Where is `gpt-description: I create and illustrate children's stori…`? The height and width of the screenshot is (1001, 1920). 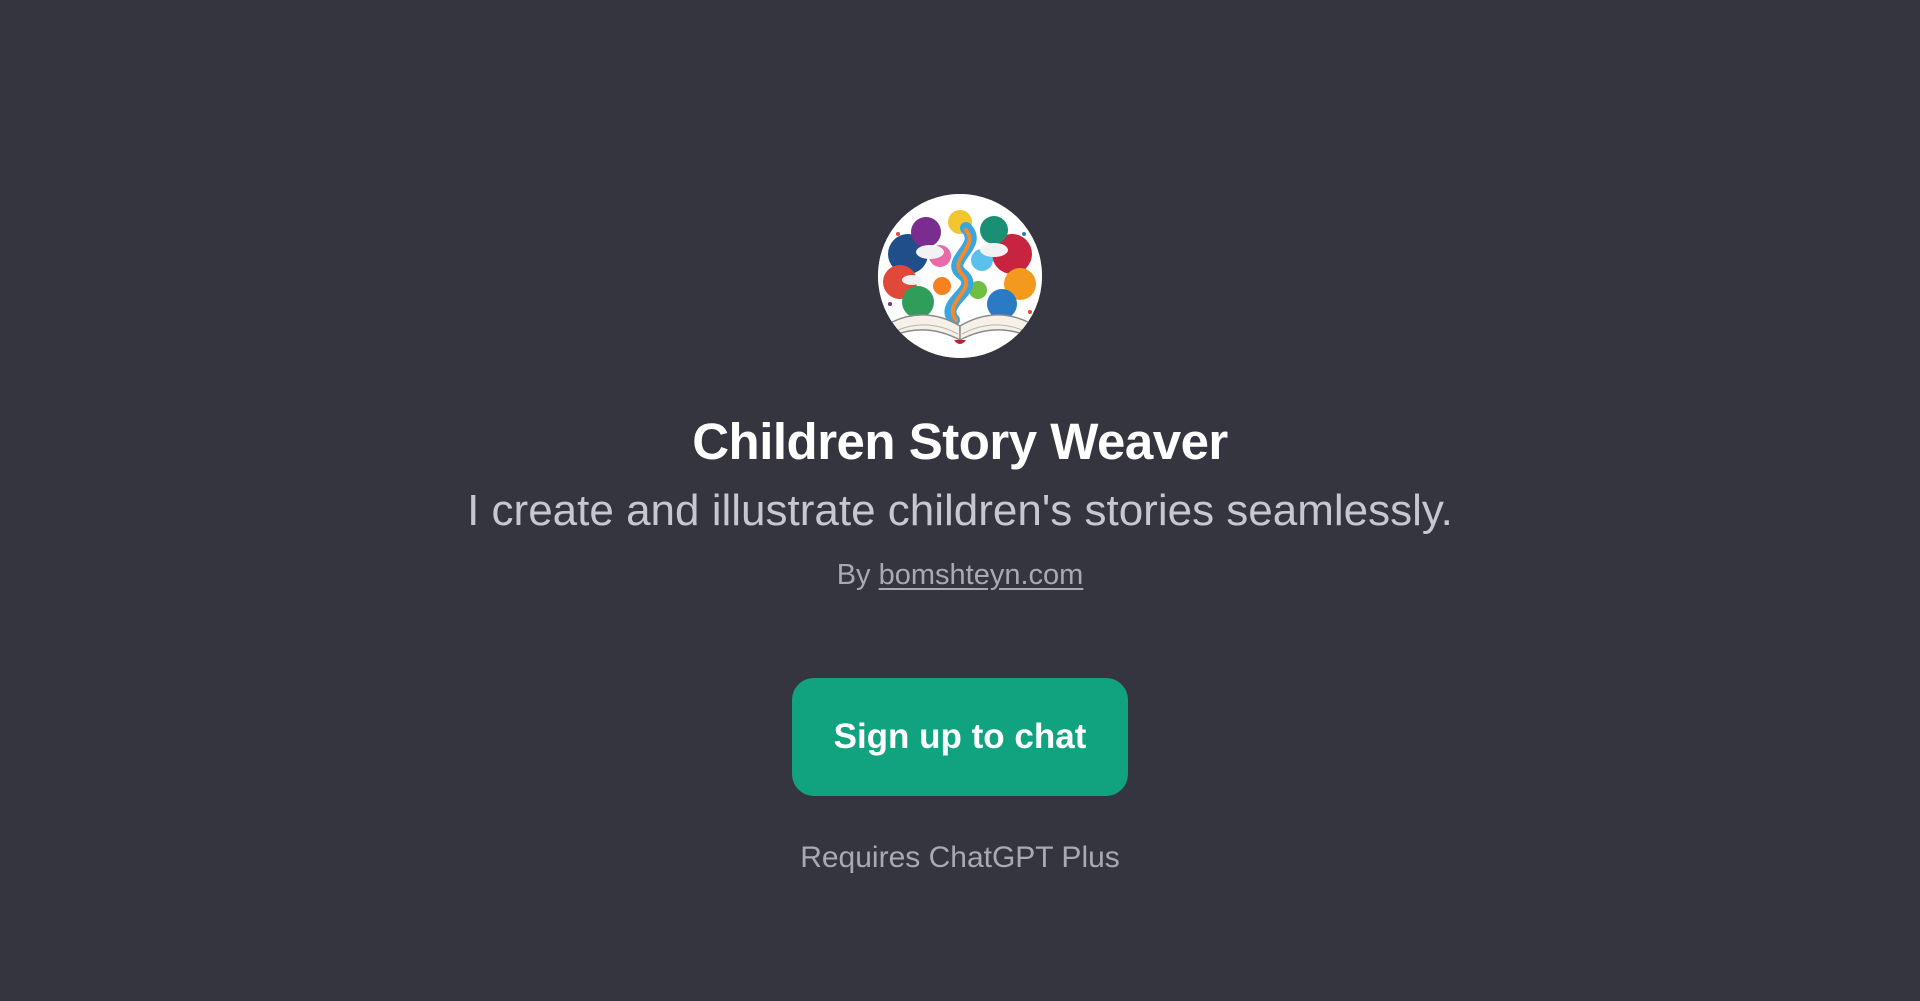 gpt-description: I create and illustrate children's stori… is located at coordinates (960, 510).